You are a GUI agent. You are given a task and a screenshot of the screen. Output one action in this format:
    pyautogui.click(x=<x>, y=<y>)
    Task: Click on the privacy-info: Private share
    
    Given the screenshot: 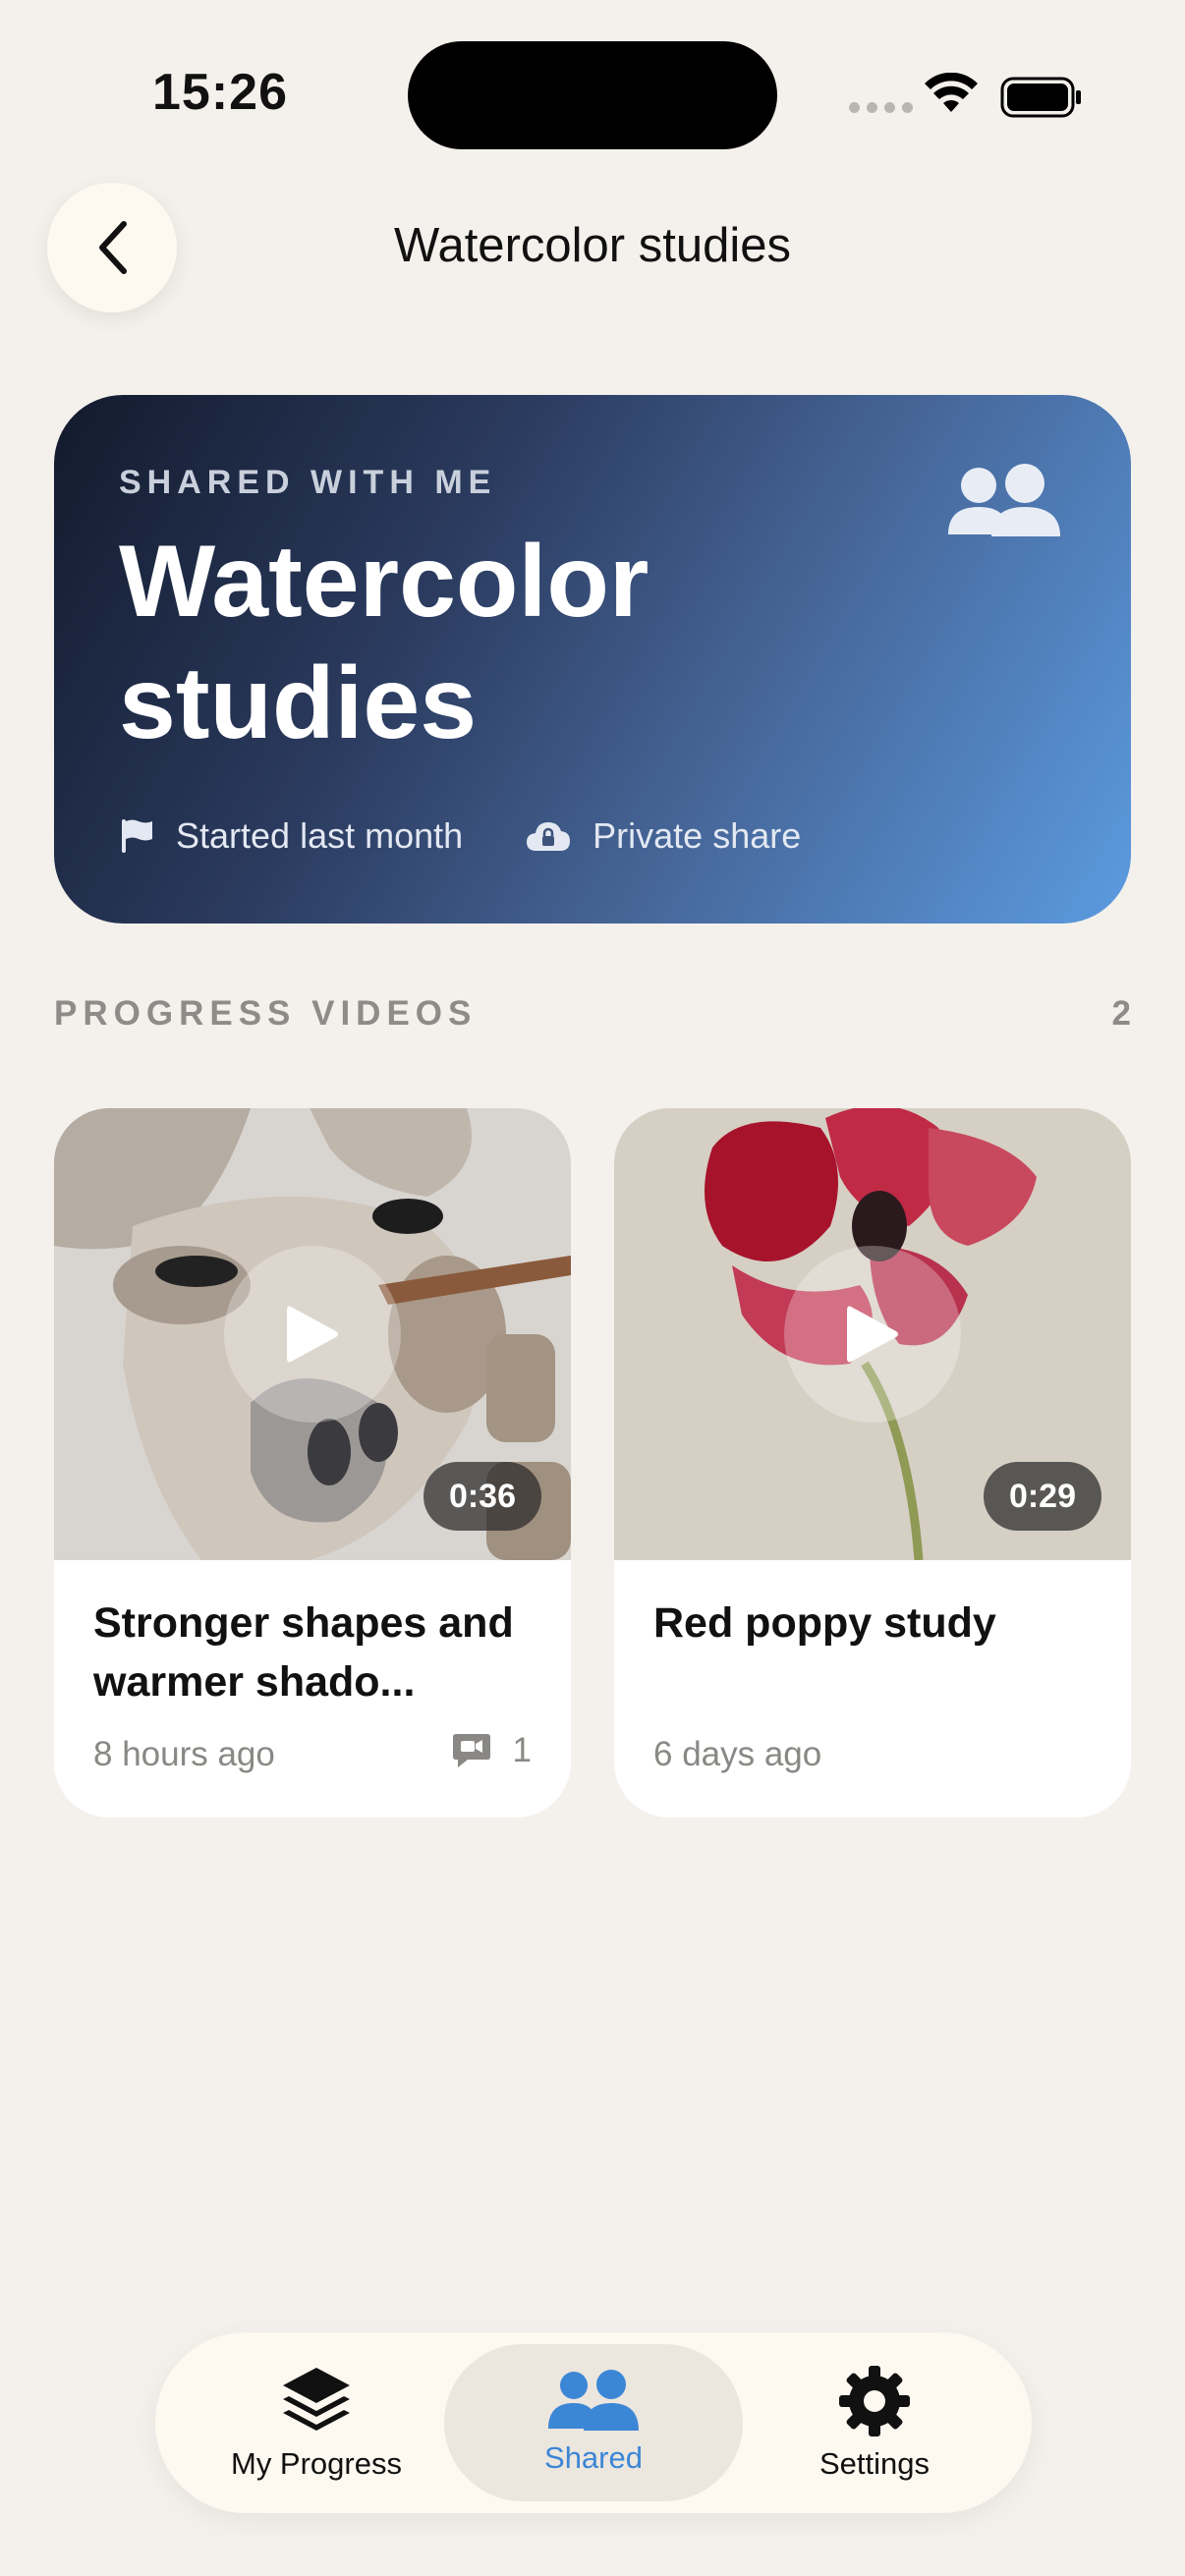 What is the action you would take?
    pyautogui.click(x=664, y=836)
    